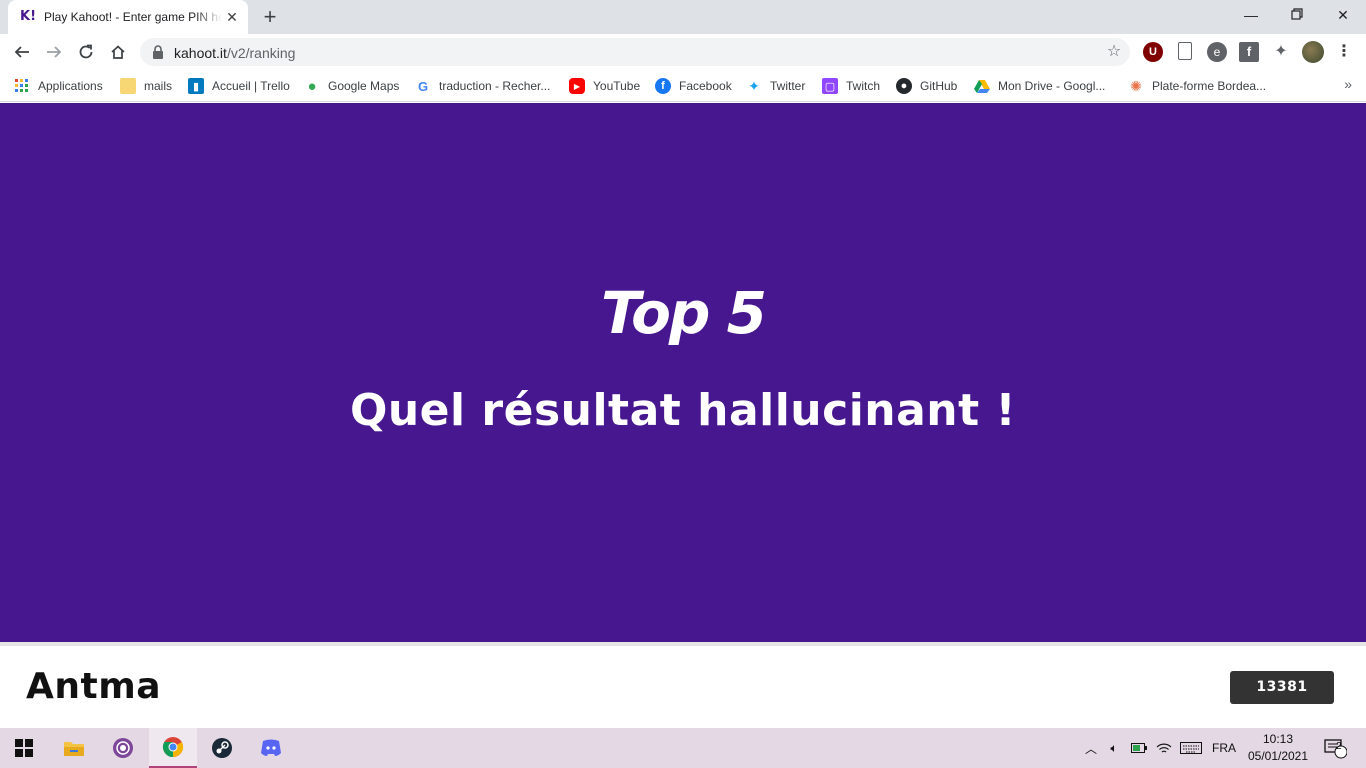 The image size is (1366, 768). Describe the element at coordinates (775, 86) in the screenshot. I see `bookmark-twitter: ✦ Twitter` at that location.